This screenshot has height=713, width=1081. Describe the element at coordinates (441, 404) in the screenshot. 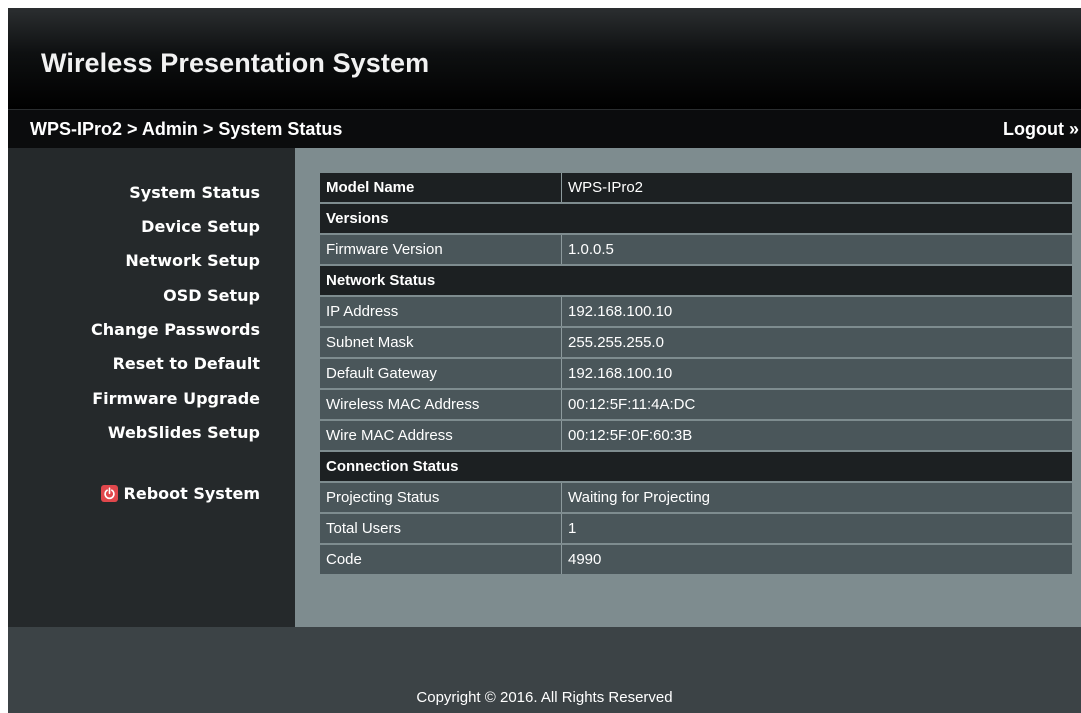

I see `wireless-mac-label: Wireless MAC Address` at that location.